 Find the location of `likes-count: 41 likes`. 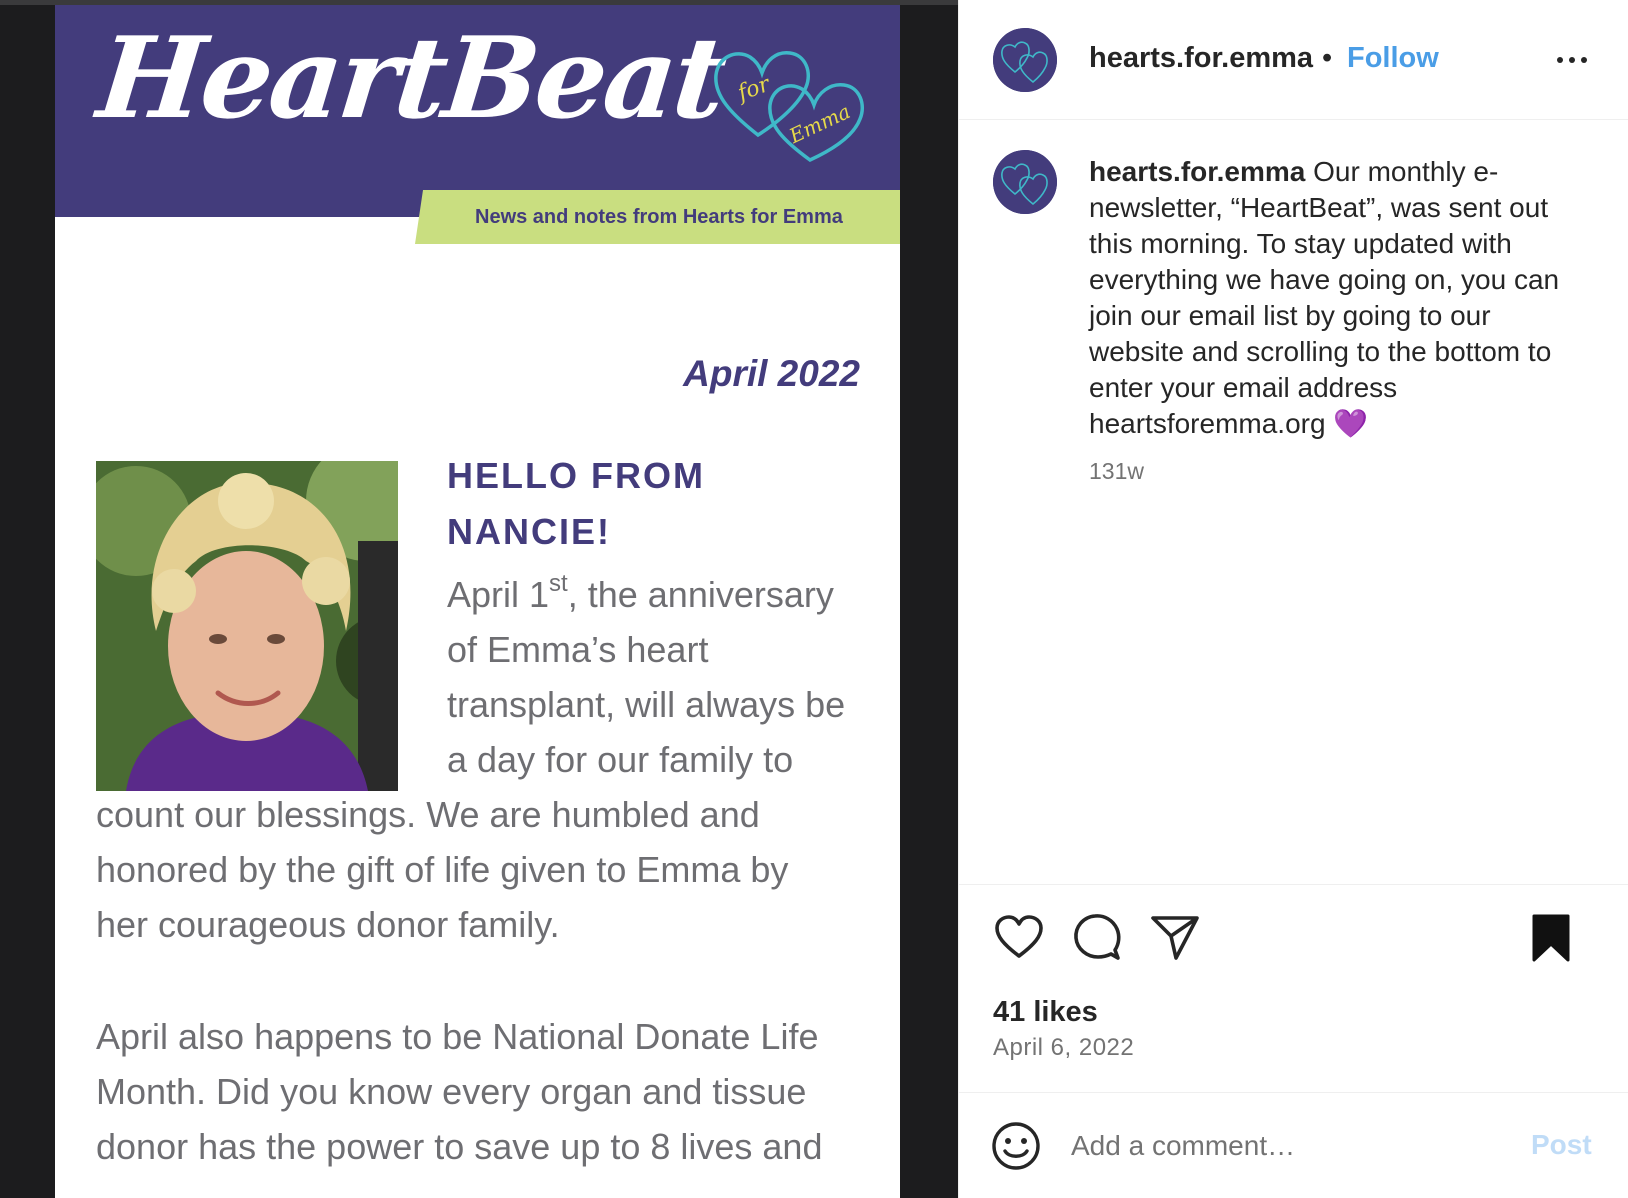

likes-count: 41 likes is located at coordinates (1045, 1012).